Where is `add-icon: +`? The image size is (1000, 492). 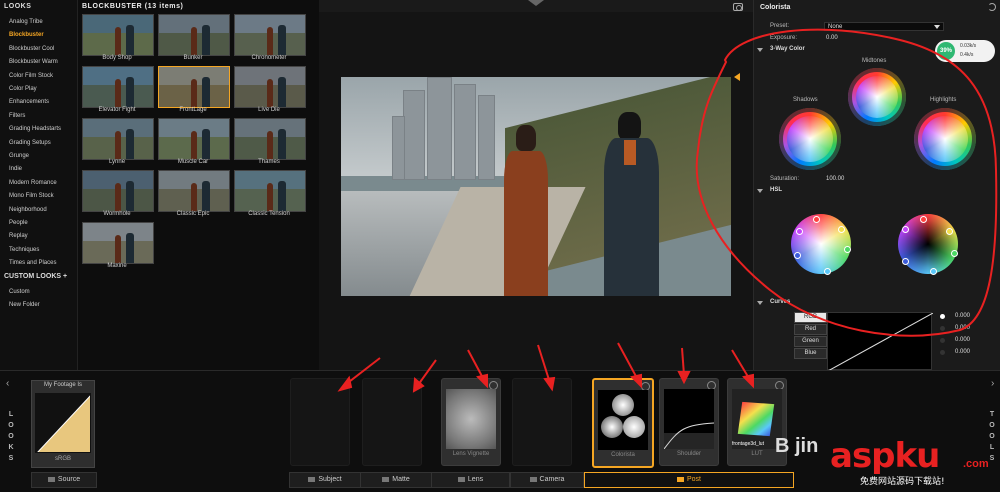 add-icon: + is located at coordinates (65, 276).